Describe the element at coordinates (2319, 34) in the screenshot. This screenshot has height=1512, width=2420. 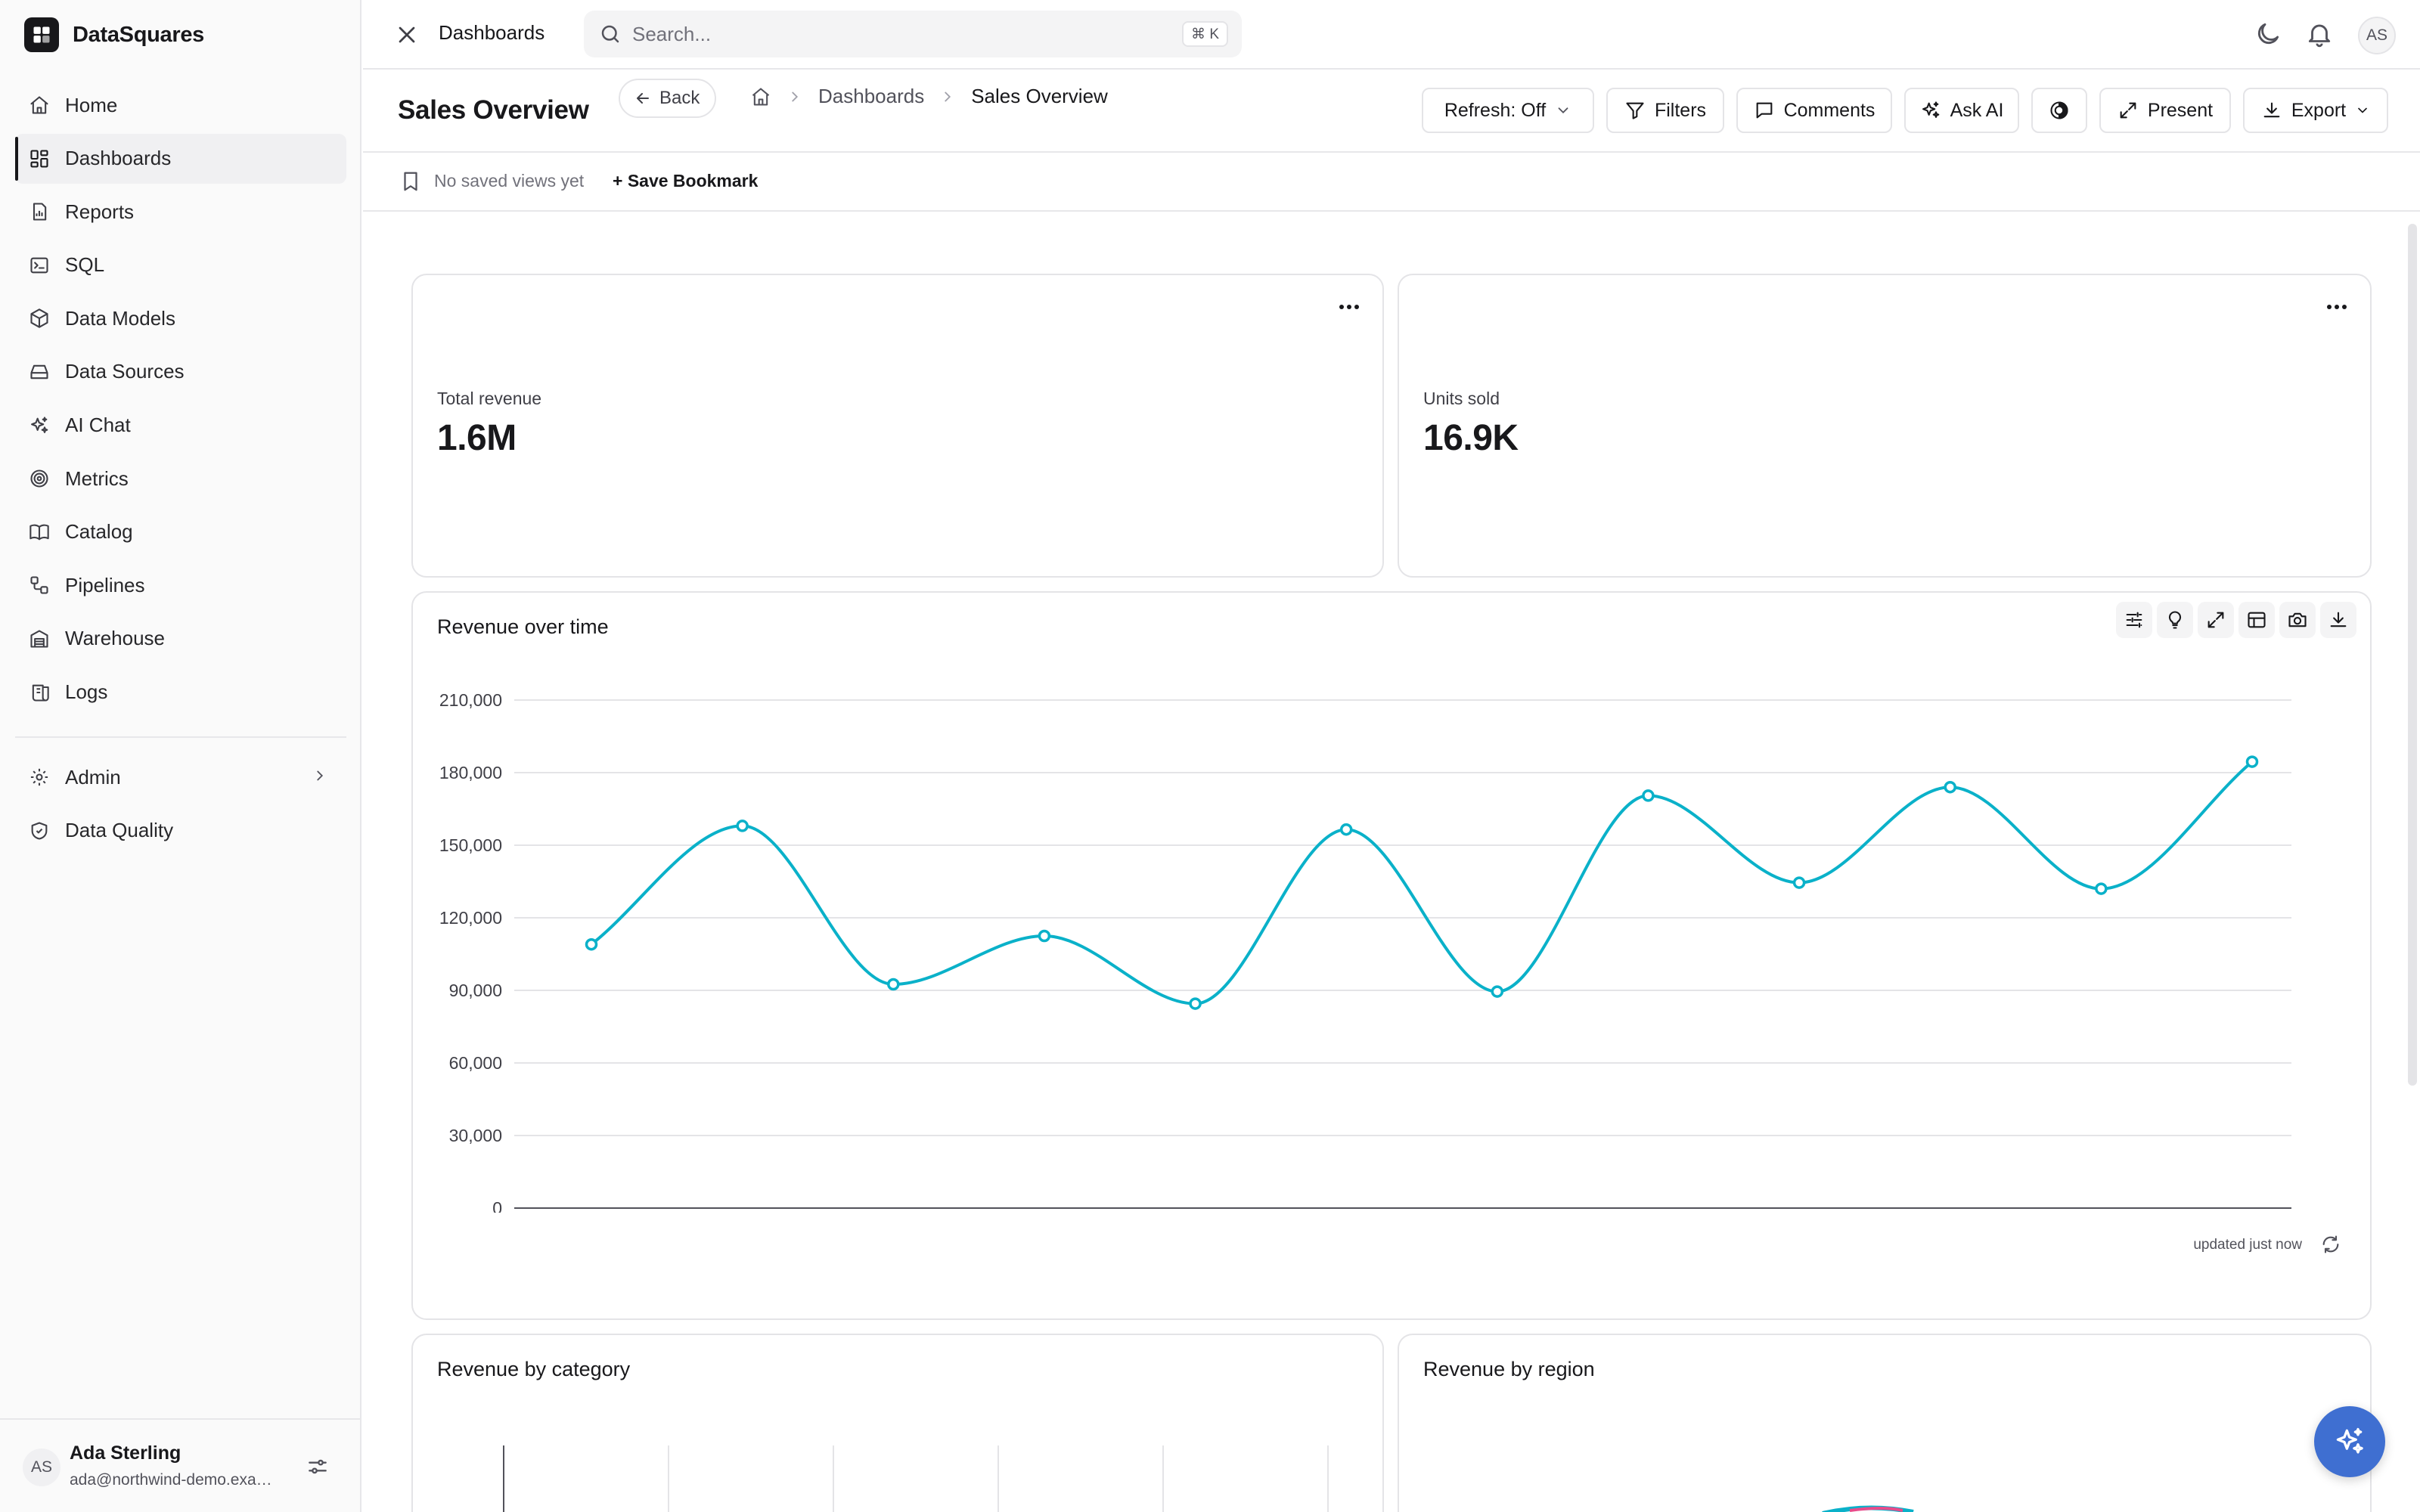
I see `bell-icon` at that location.